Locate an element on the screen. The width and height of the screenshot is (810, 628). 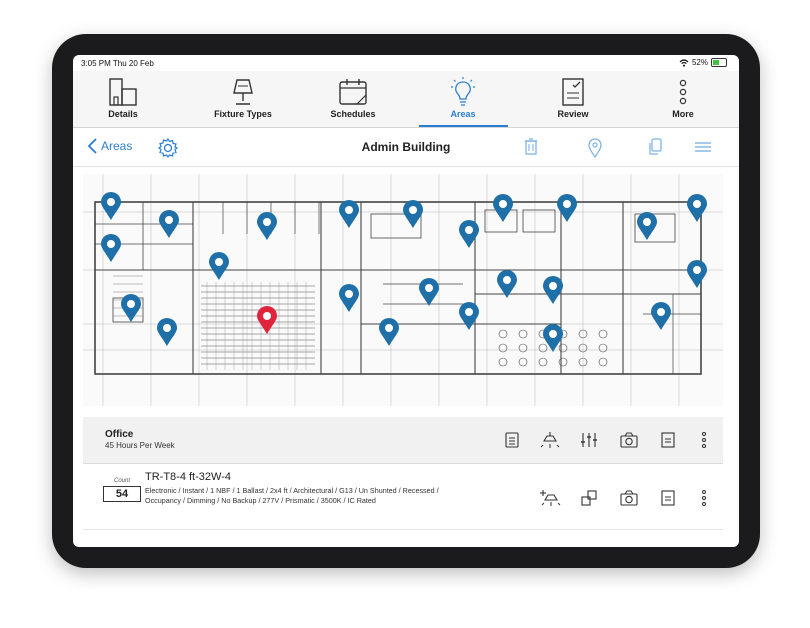
tab-review: Review is located at coordinates (573, 99).